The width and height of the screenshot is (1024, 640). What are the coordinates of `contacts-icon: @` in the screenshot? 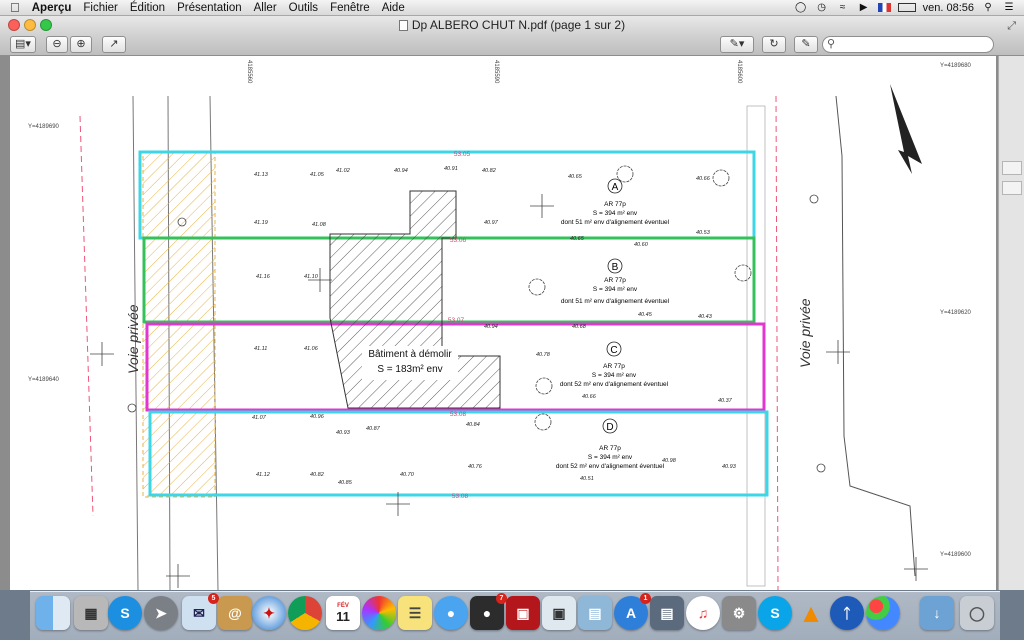 It's located at (235, 613).